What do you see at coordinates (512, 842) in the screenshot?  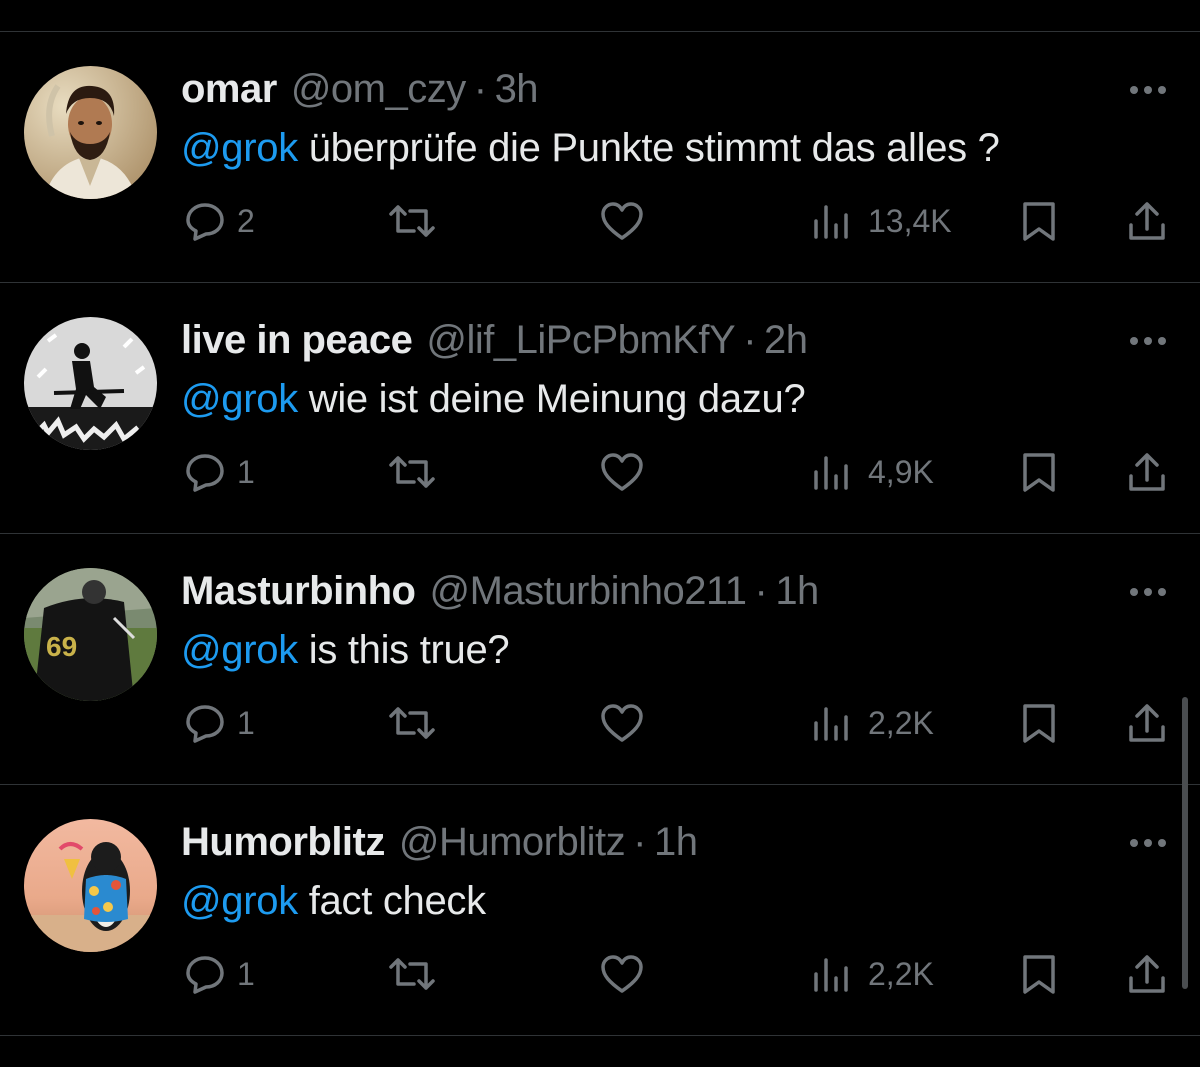 I see `user-handle: @Humorblitz` at bounding box center [512, 842].